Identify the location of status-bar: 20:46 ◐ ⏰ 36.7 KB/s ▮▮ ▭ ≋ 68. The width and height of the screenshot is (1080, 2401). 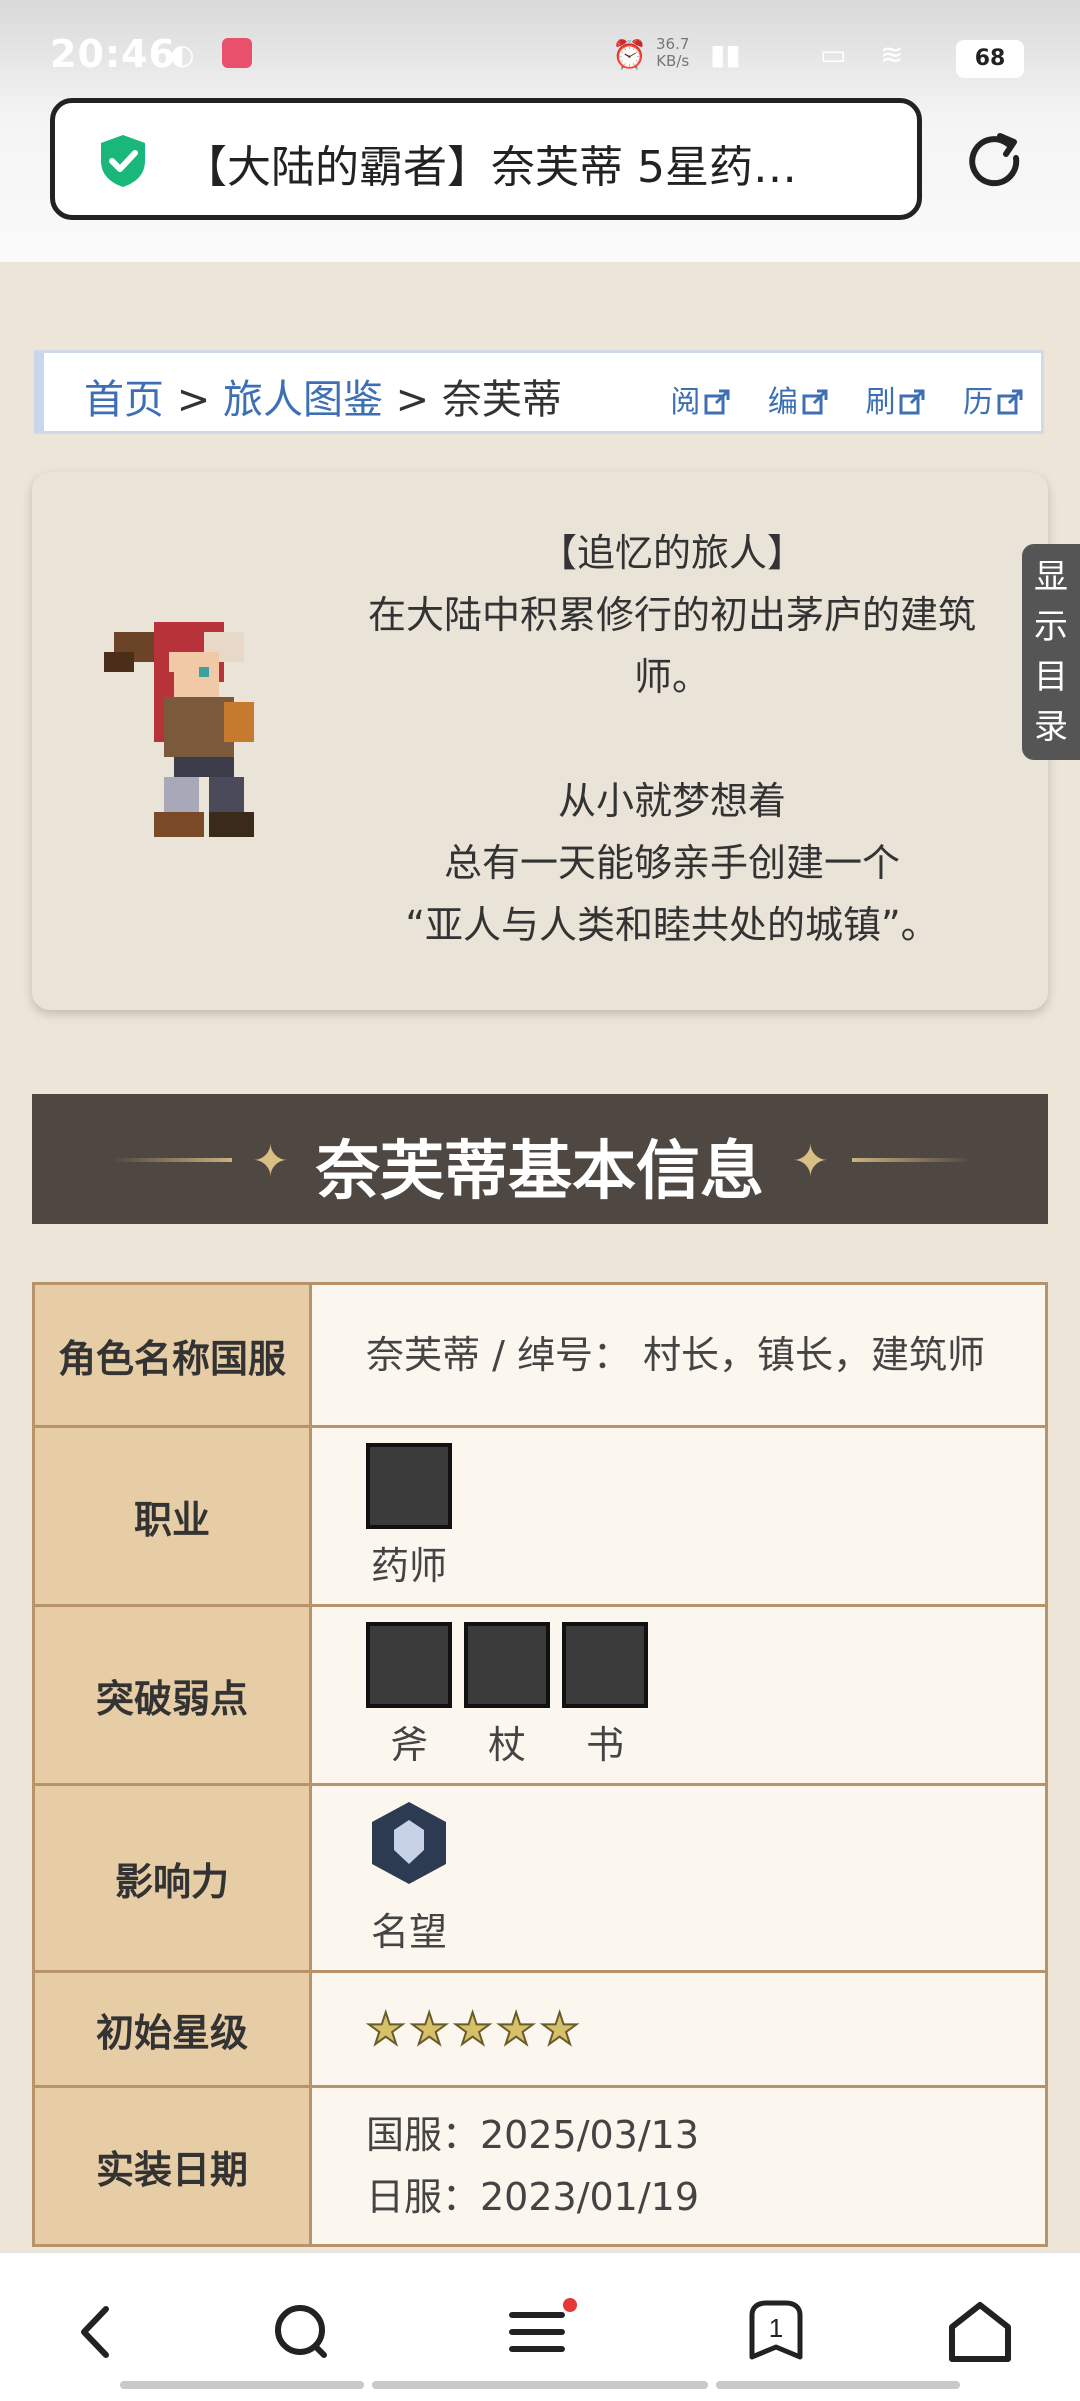
(540, 50).